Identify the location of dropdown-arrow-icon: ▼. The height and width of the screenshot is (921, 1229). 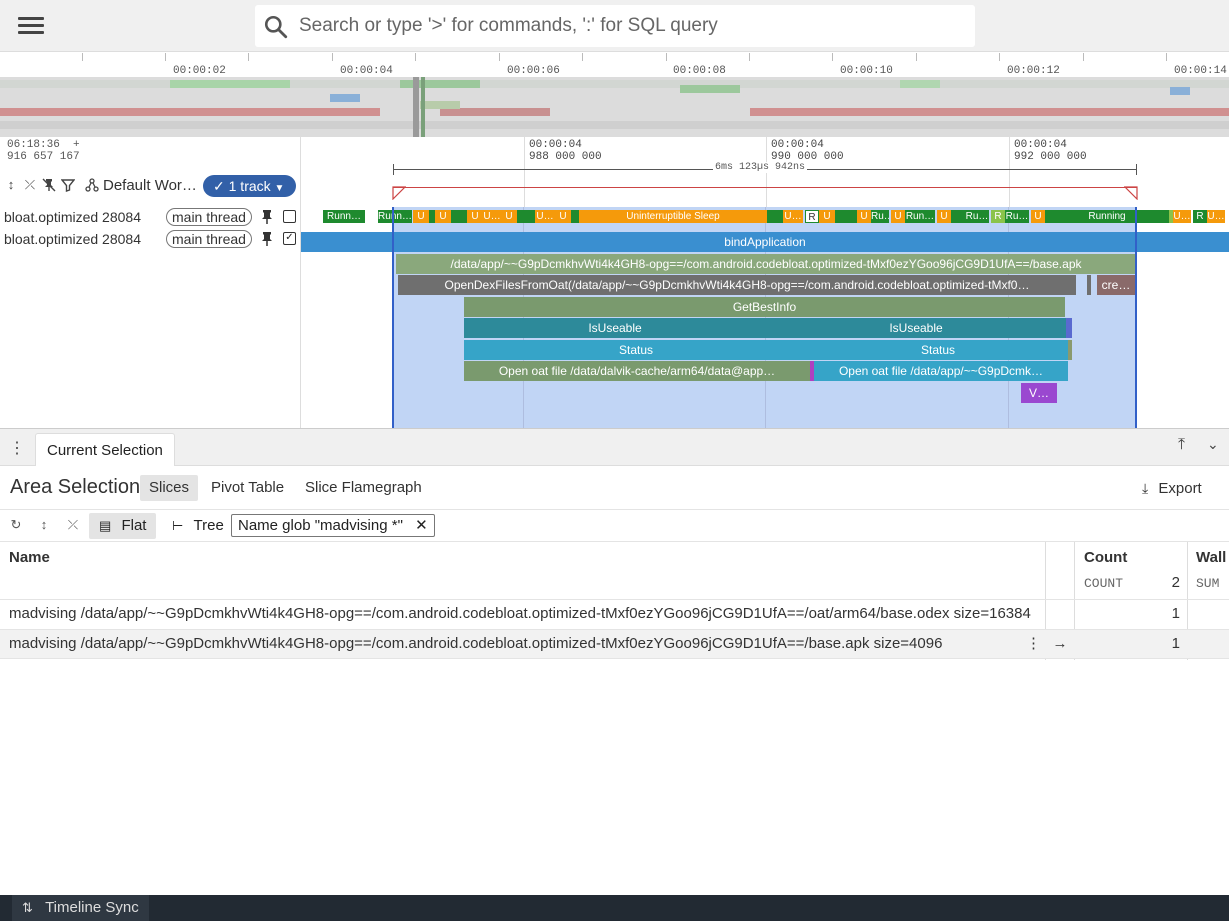
(279, 188).